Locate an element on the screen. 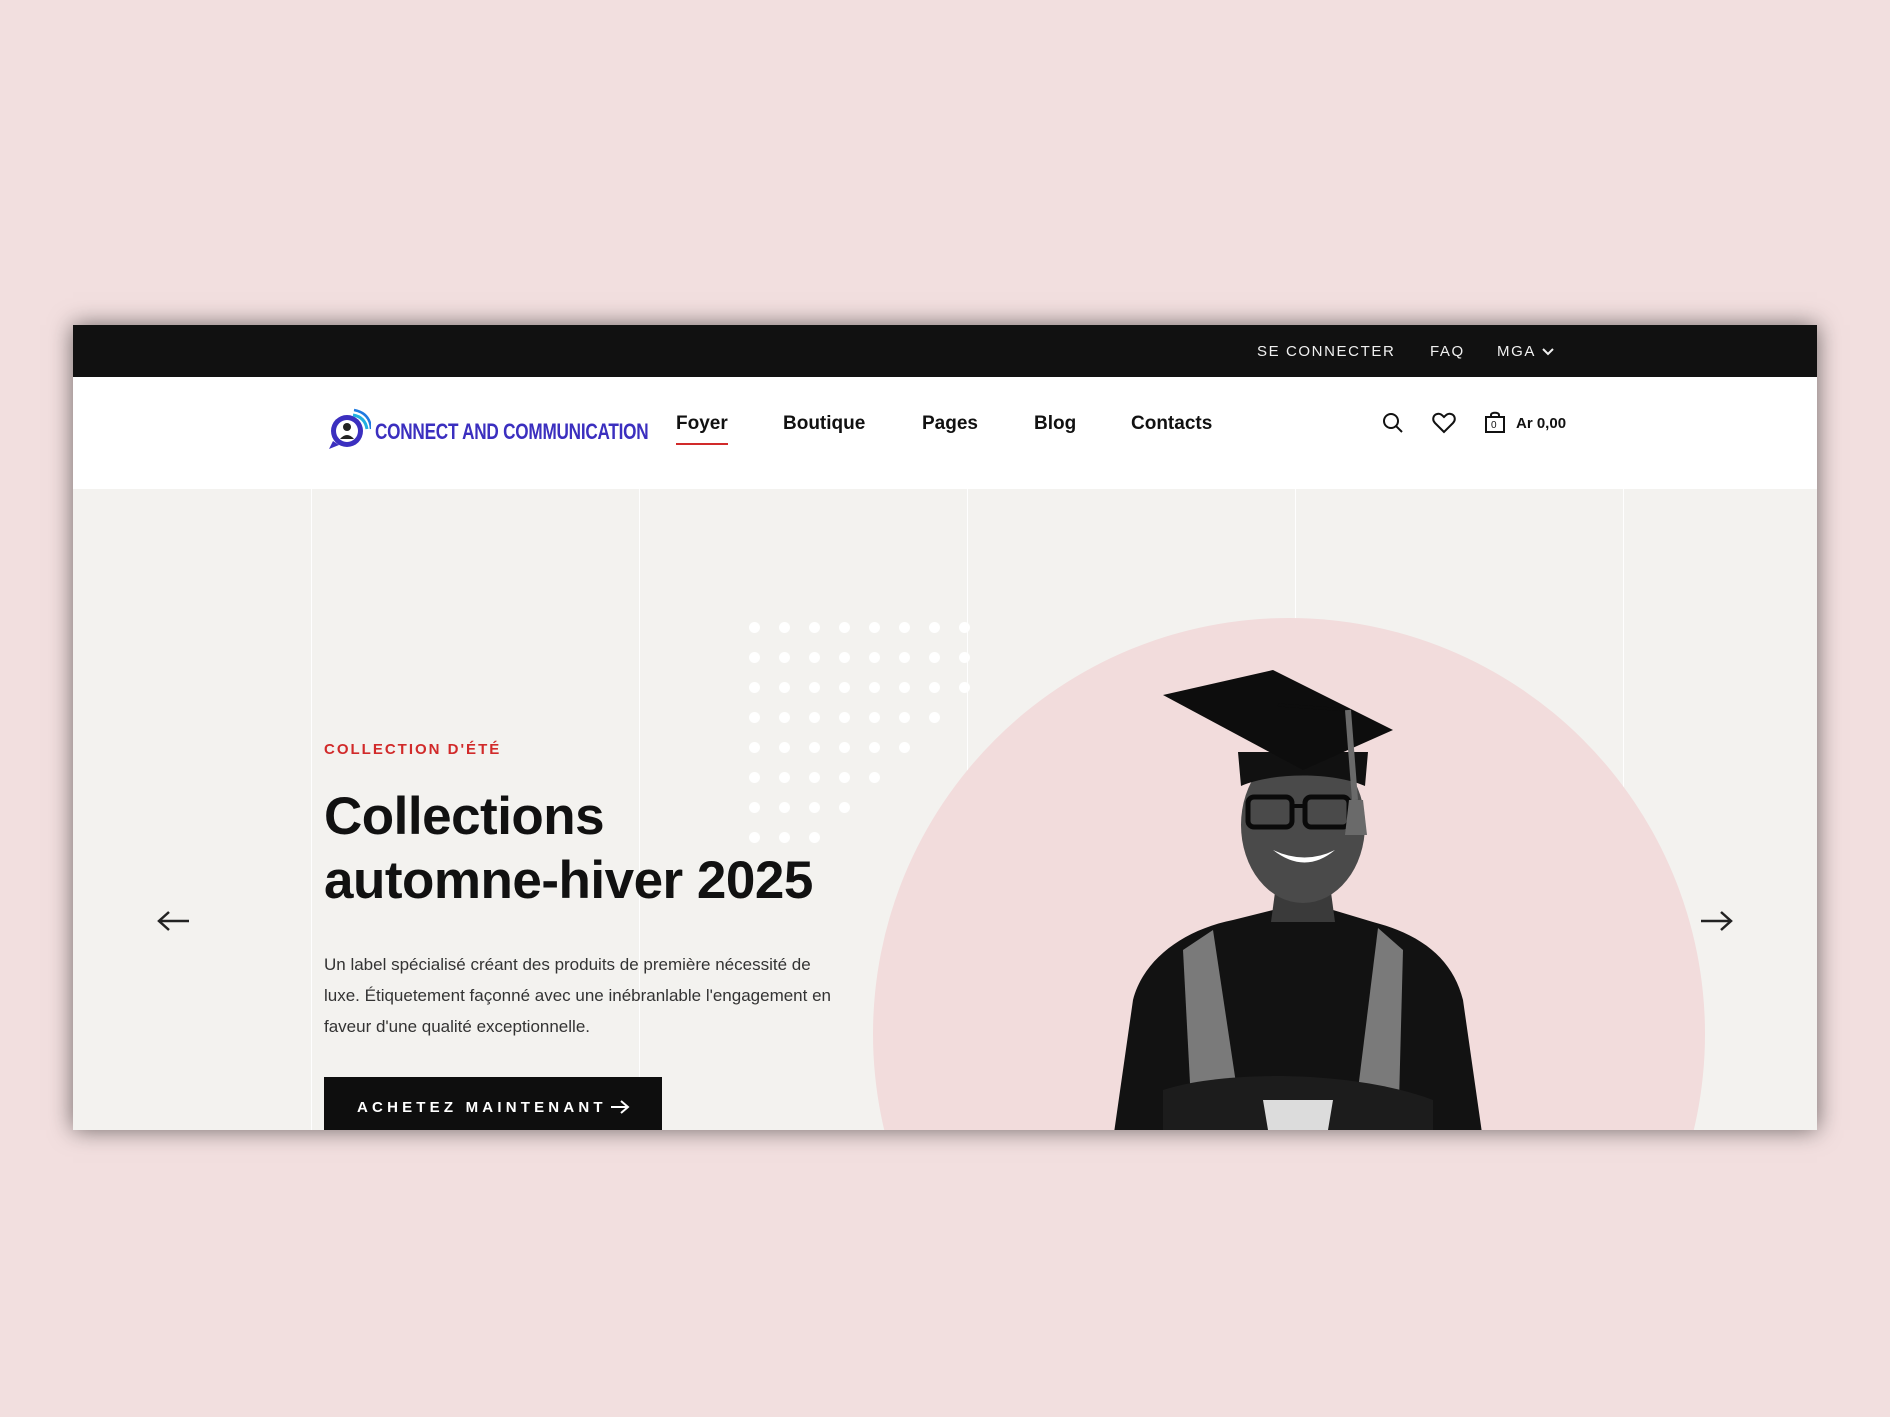  shop-now-button: ACHETEZ MAINTENANT is located at coordinates (493, 1103).